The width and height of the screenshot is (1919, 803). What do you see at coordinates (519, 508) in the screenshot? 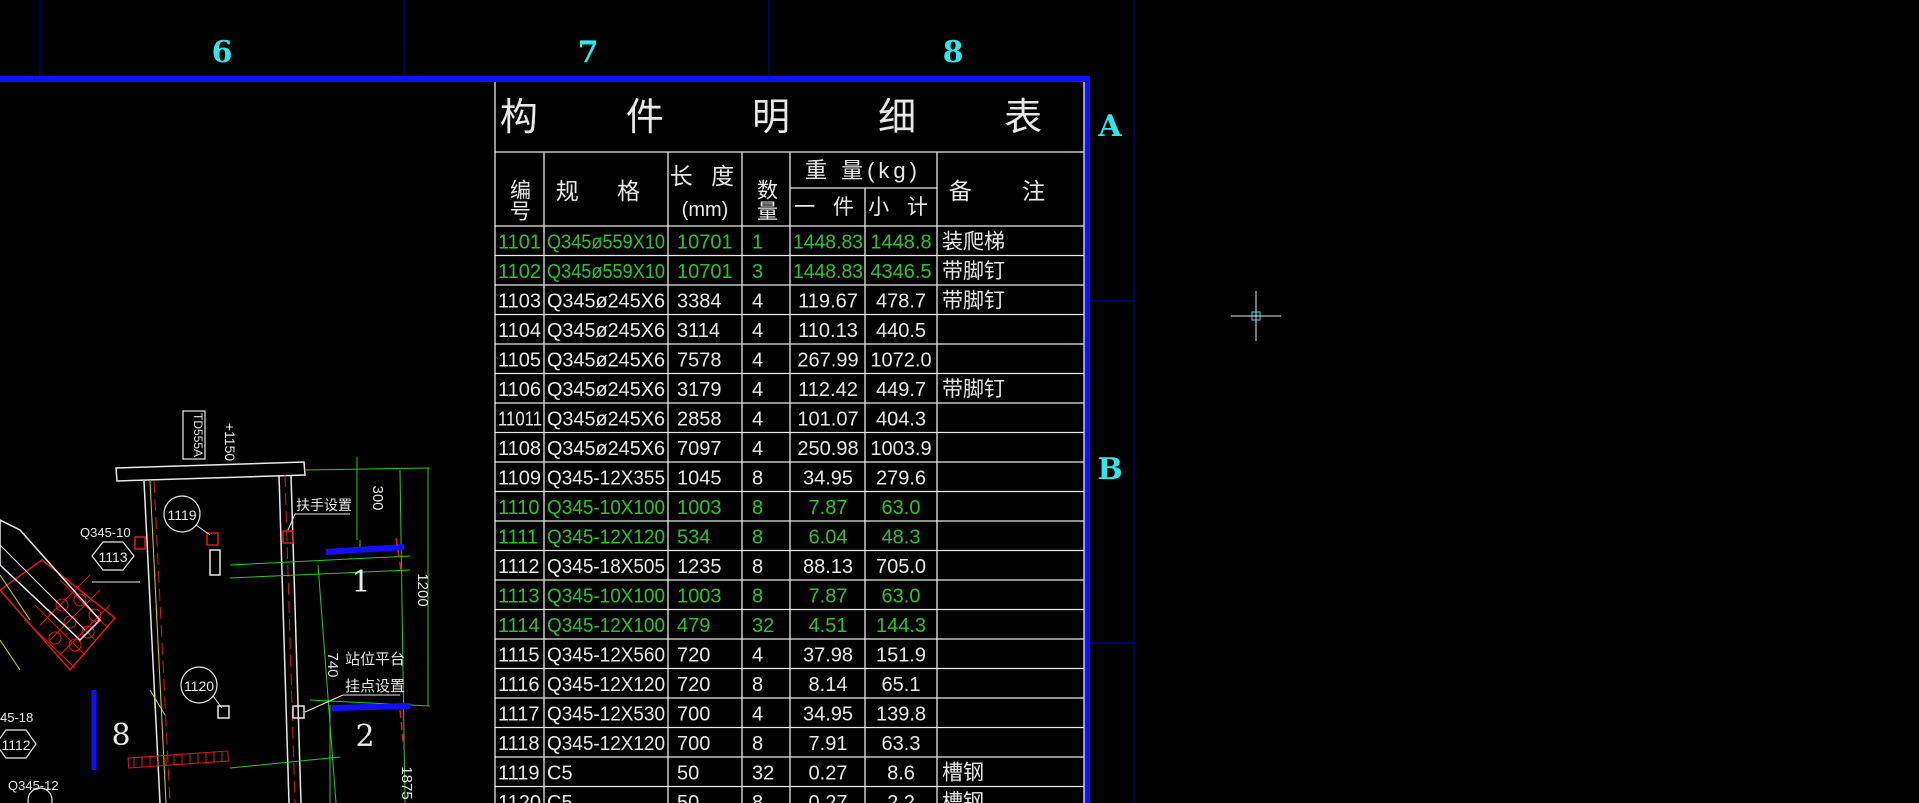
I see `cell-code: 1110` at bounding box center [519, 508].